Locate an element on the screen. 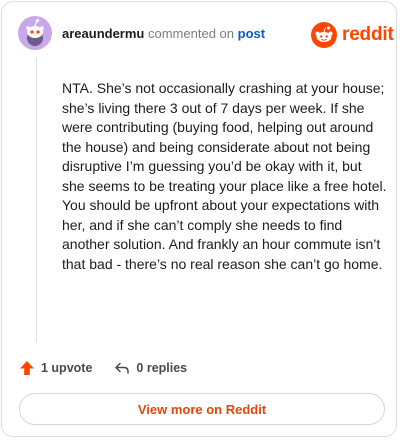 The image size is (400, 440). view-more-button: View more on Reddit is located at coordinates (202, 409).